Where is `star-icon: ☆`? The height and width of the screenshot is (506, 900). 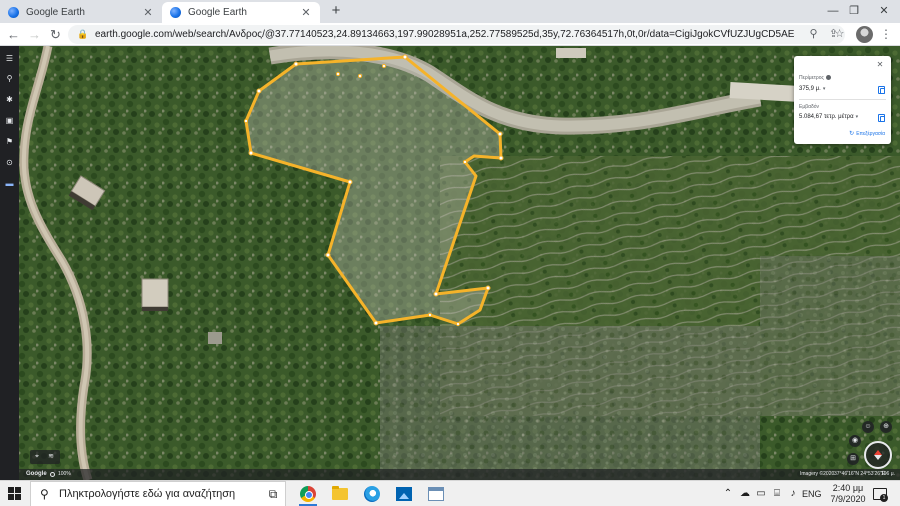 star-icon: ☆ is located at coordinates (839, 34).